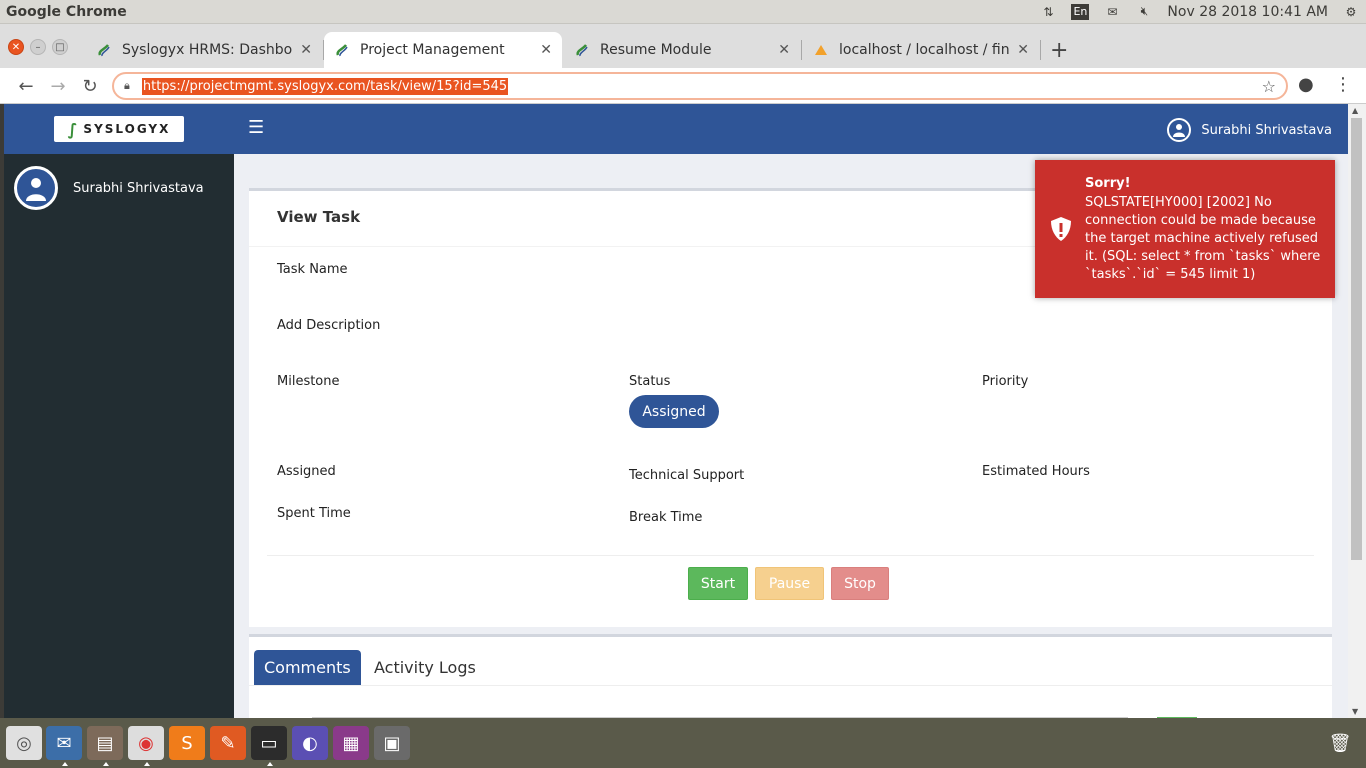  What do you see at coordinates (674, 411) in the screenshot?
I see `status-badge: Assigned` at bounding box center [674, 411].